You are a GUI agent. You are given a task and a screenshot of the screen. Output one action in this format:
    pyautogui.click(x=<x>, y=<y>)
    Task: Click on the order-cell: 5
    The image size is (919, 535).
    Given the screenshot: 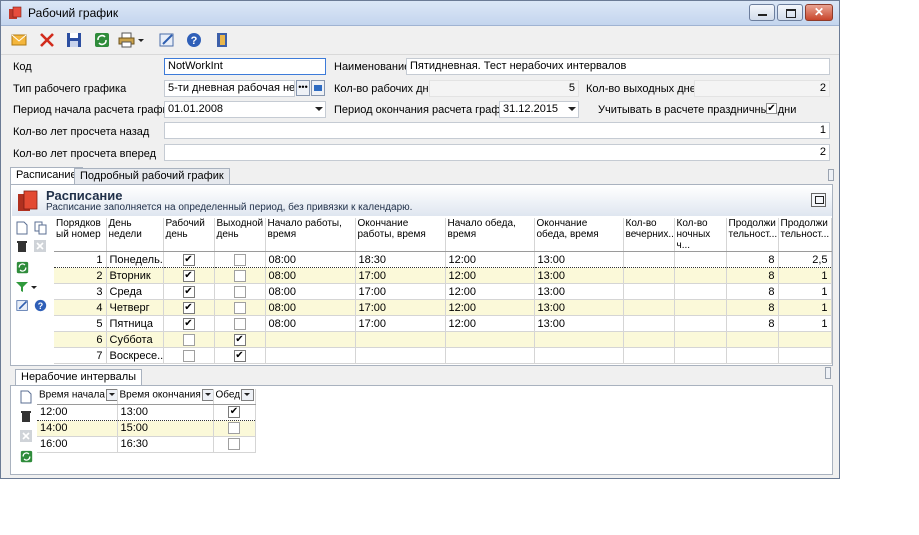 What is the action you would take?
    pyautogui.click(x=80, y=323)
    